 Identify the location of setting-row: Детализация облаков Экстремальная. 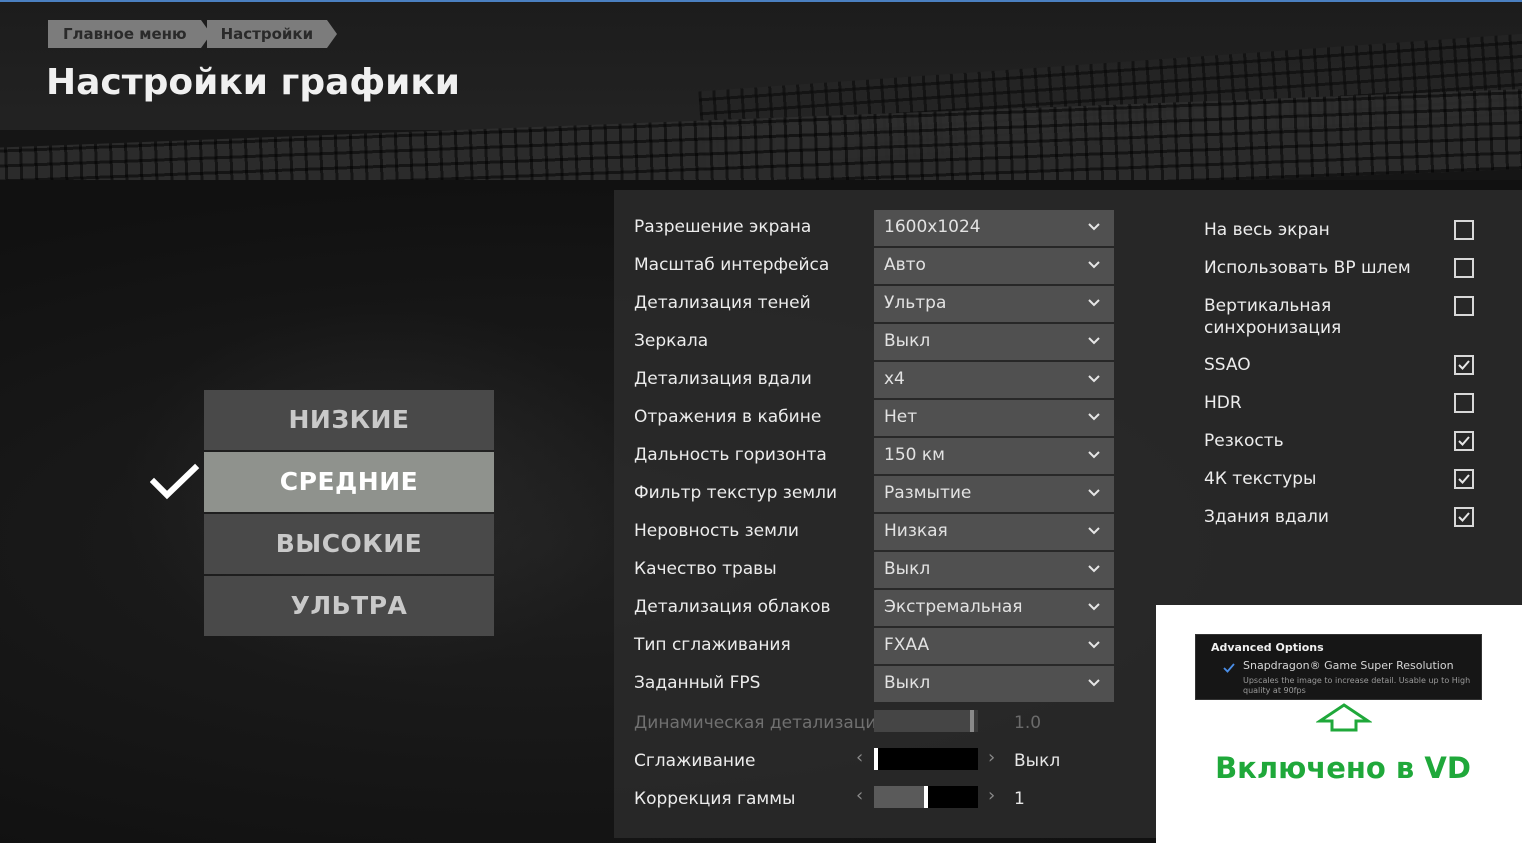
(874, 608).